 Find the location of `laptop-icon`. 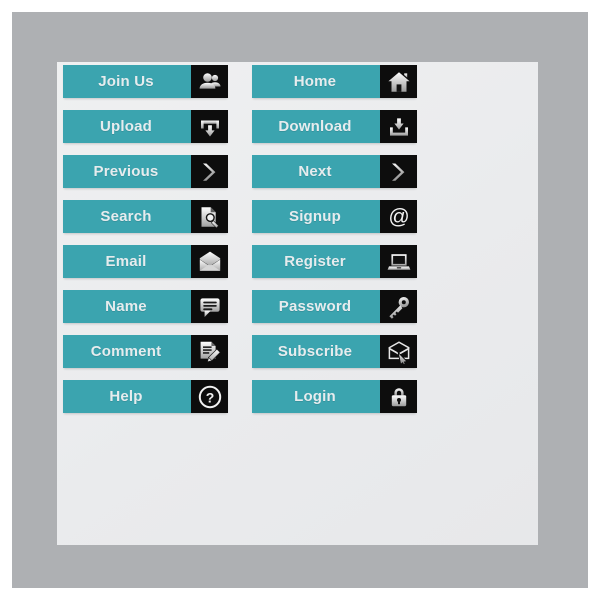

laptop-icon is located at coordinates (398, 261).